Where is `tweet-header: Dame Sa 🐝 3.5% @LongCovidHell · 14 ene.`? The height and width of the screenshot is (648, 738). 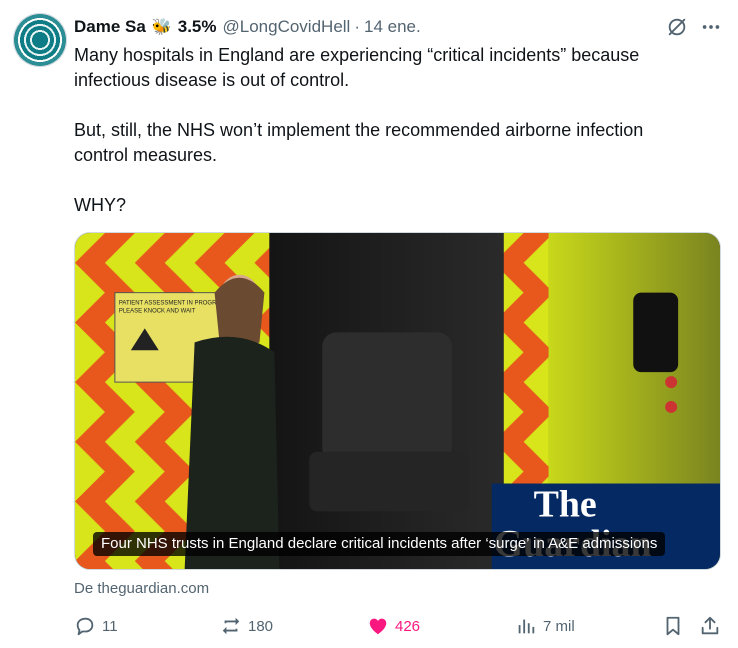 tweet-header: Dame Sa 🐝 3.5% @LongCovidHell · 14 ene. is located at coordinates (247, 27).